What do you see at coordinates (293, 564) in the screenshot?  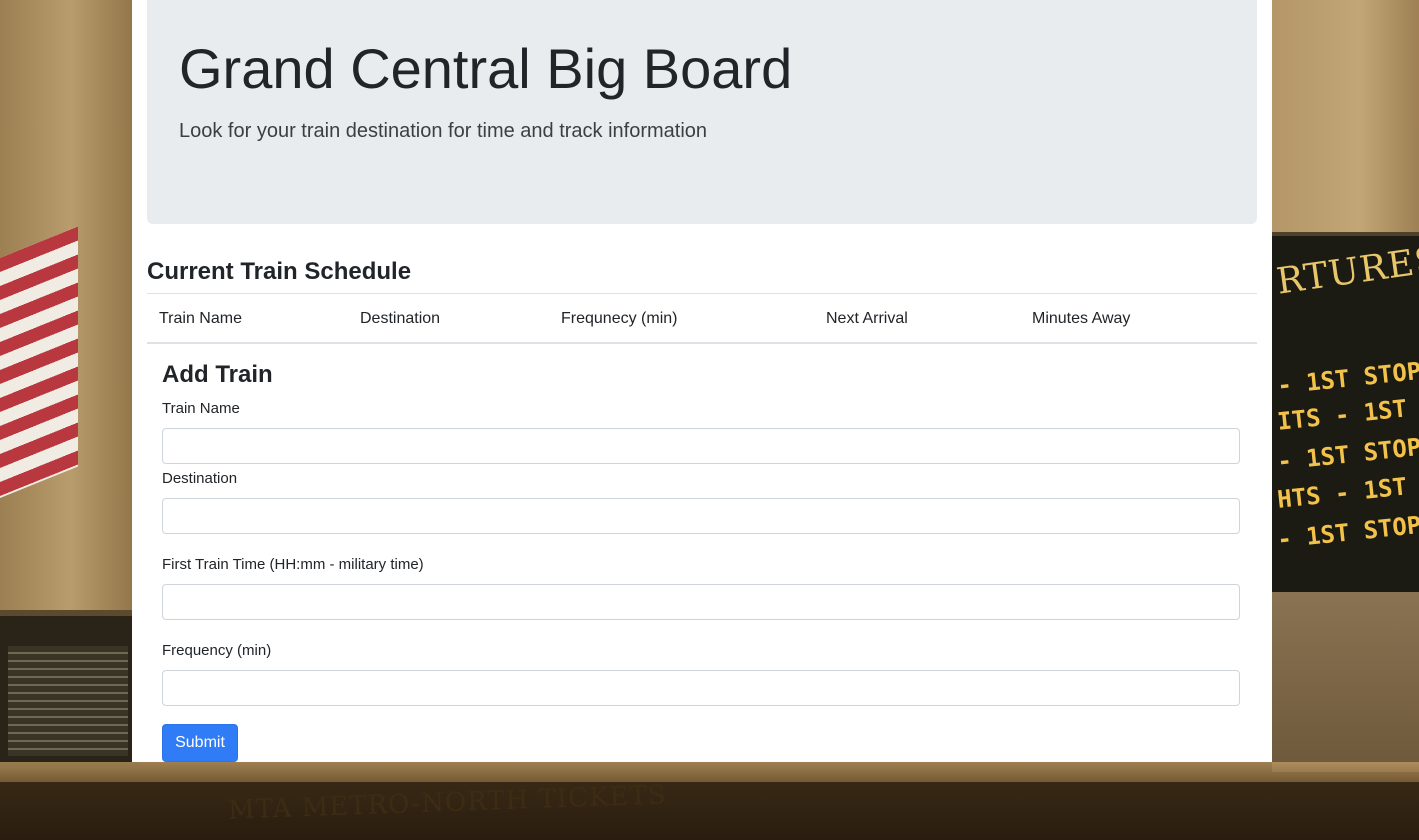 I see `first-train-time-label: First Train Time (HH:mm - military time)` at bounding box center [293, 564].